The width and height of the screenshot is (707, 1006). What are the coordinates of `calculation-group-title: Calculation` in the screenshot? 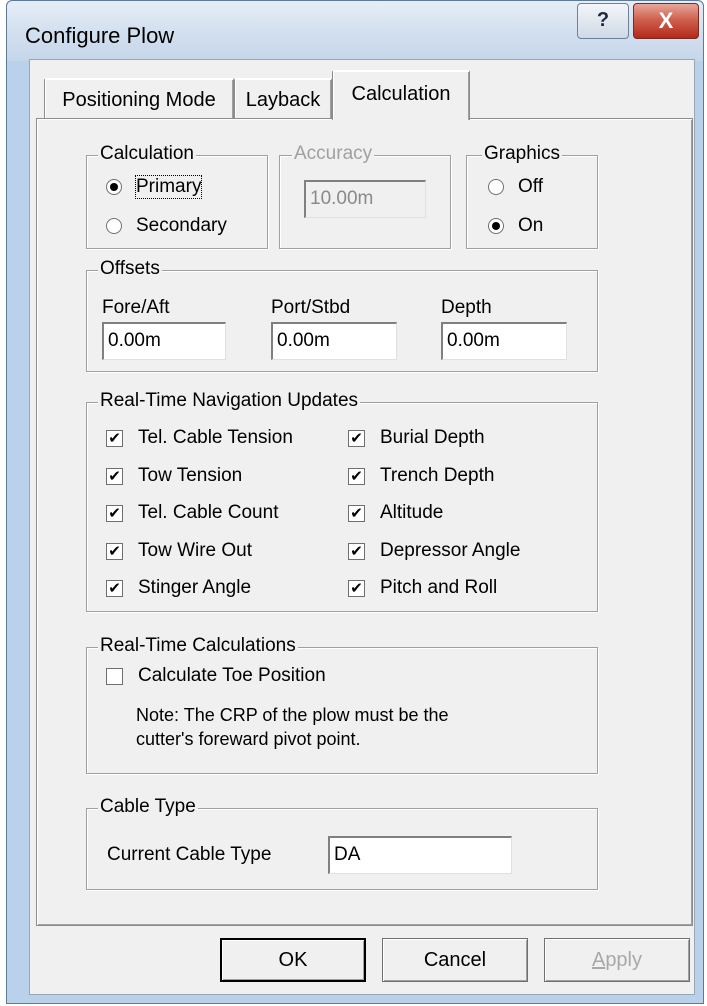 It's located at (147, 154).